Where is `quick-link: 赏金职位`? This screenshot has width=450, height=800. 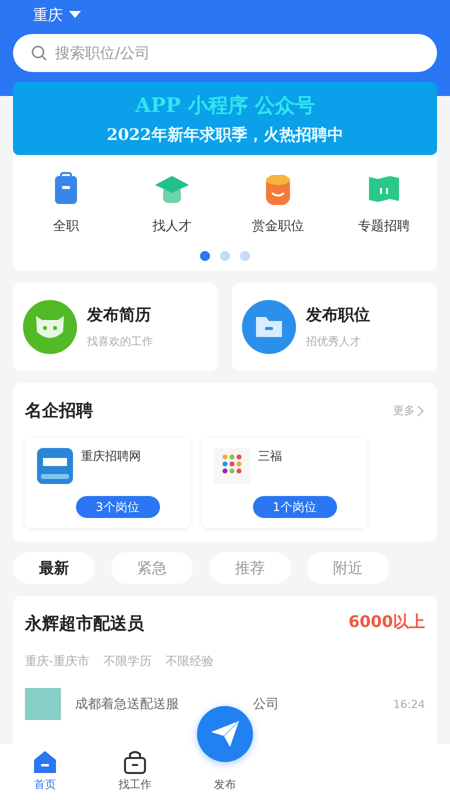 quick-link: 赏金职位 is located at coordinates (278, 203).